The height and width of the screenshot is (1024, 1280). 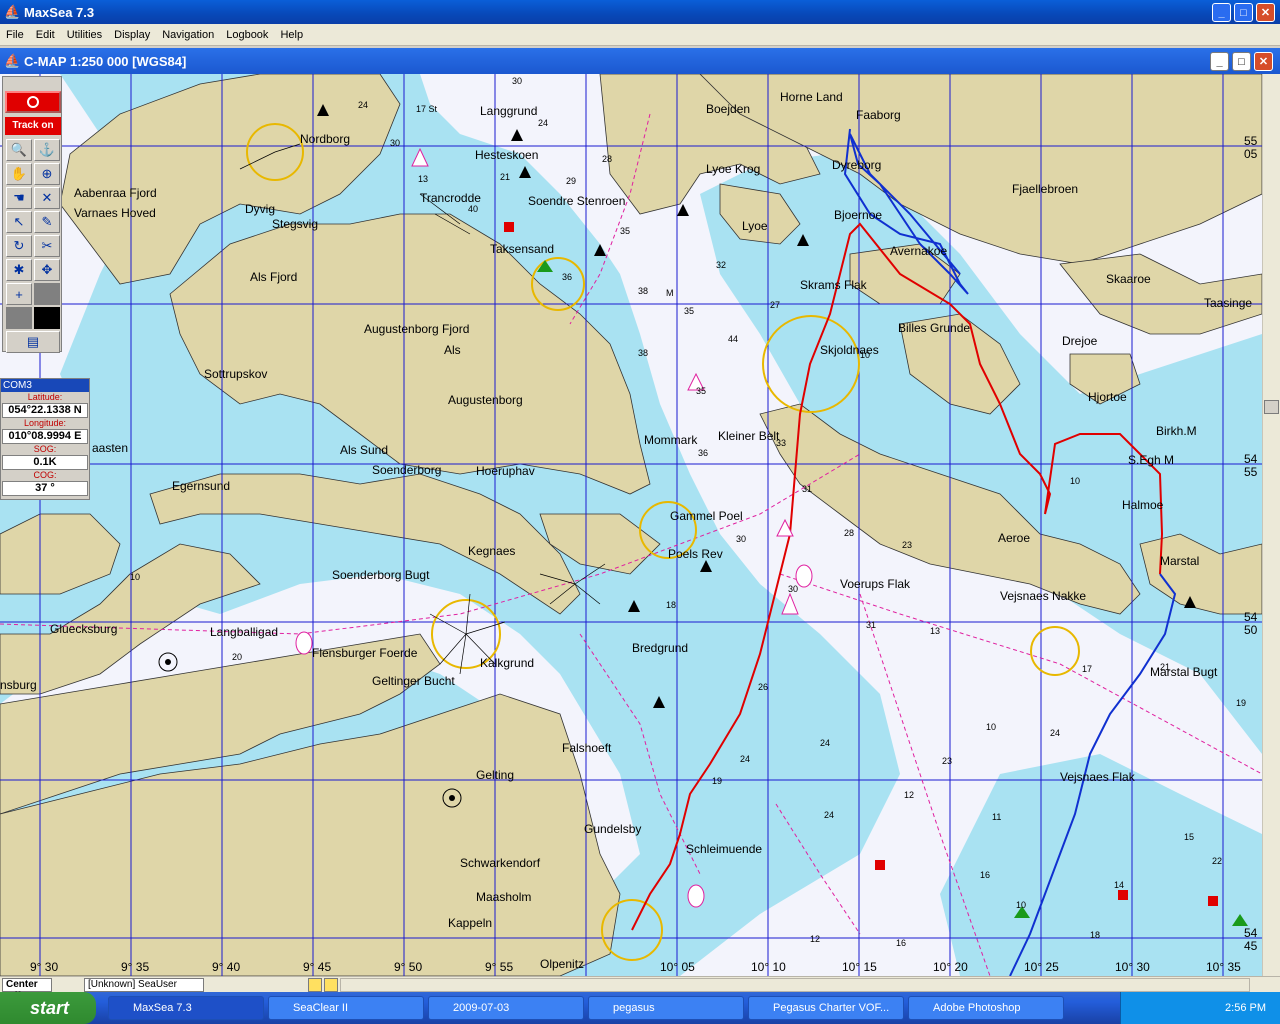 What do you see at coordinates (1219, 61) in the screenshot?
I see `chart-minimize-button: _` at bounding box center [1219, 61].